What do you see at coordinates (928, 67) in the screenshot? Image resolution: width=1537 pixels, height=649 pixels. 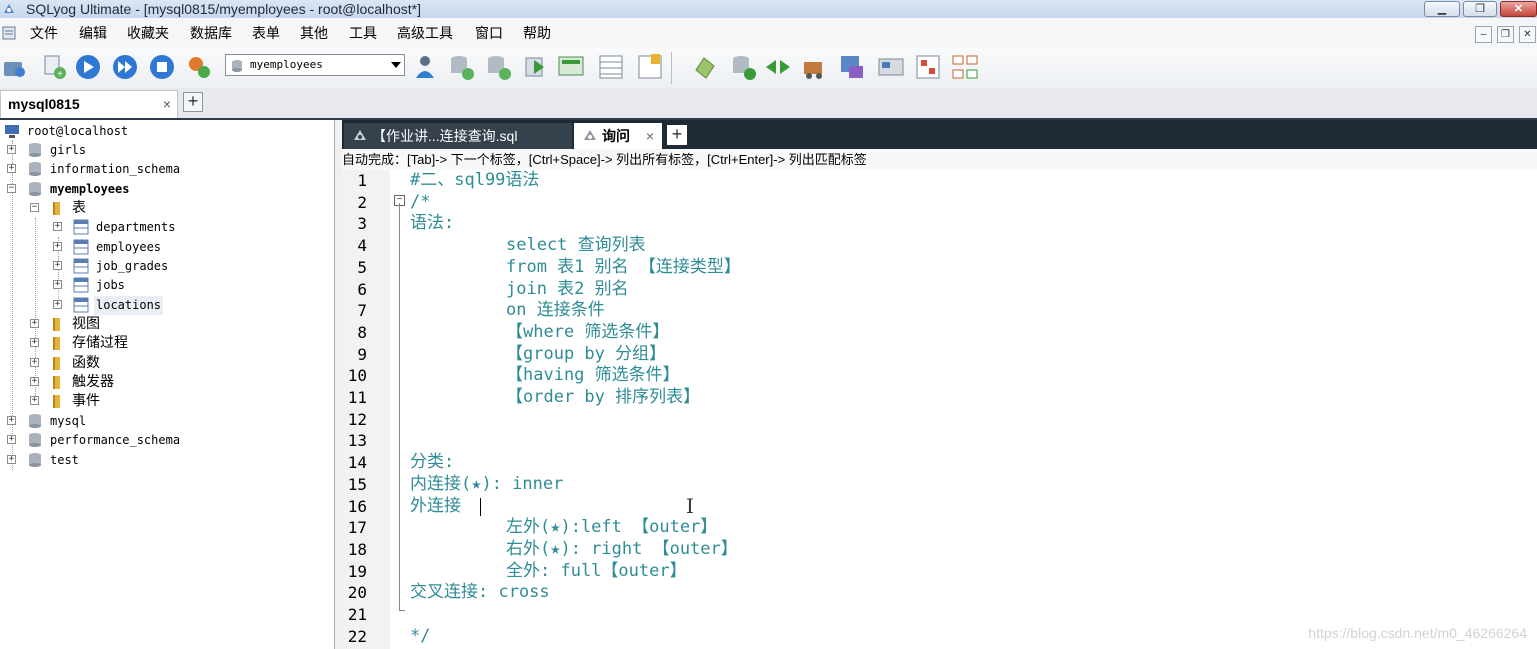 I see `schema-designer-icon` at bounding box center [928, 67].